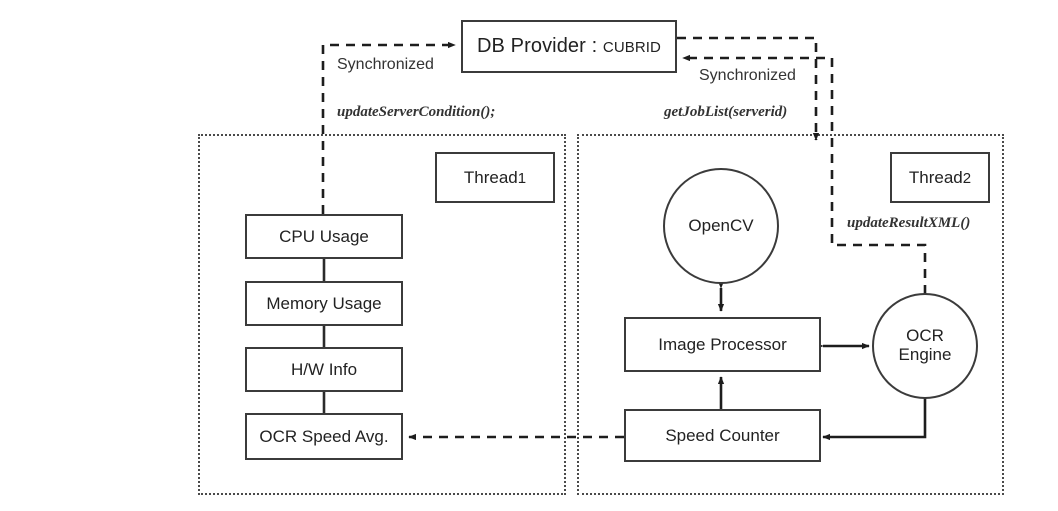 The height and width of the screenshot is (511, 1058). I want to click on get-job-list-label: getJobList(serverid), so click(726, 112).